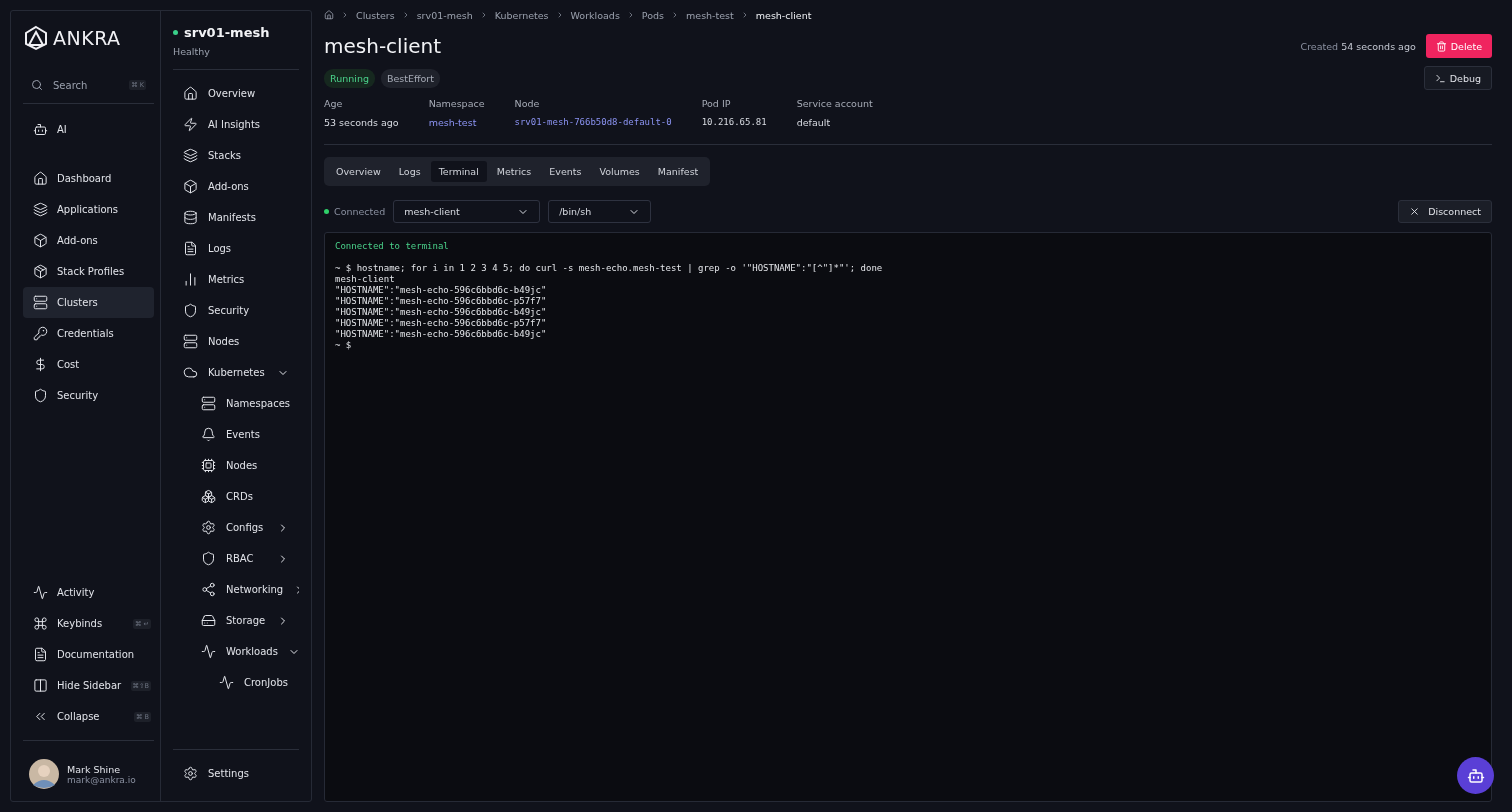 This screenshot has height=812, width=1512. Describe the element at coordinates (456, 122) in the screenshot. I see `detail-link: mesh-test` at that location.